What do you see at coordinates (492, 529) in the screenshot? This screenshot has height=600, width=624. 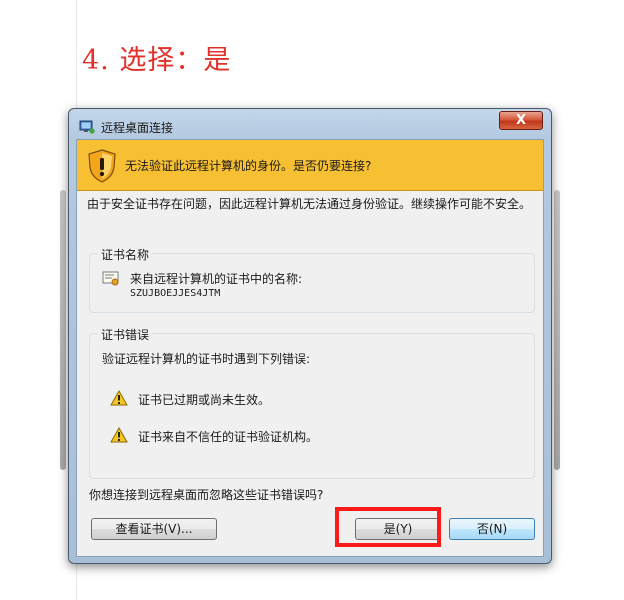 I see `no-button: 否(N)` at bounding box center [492, 529].